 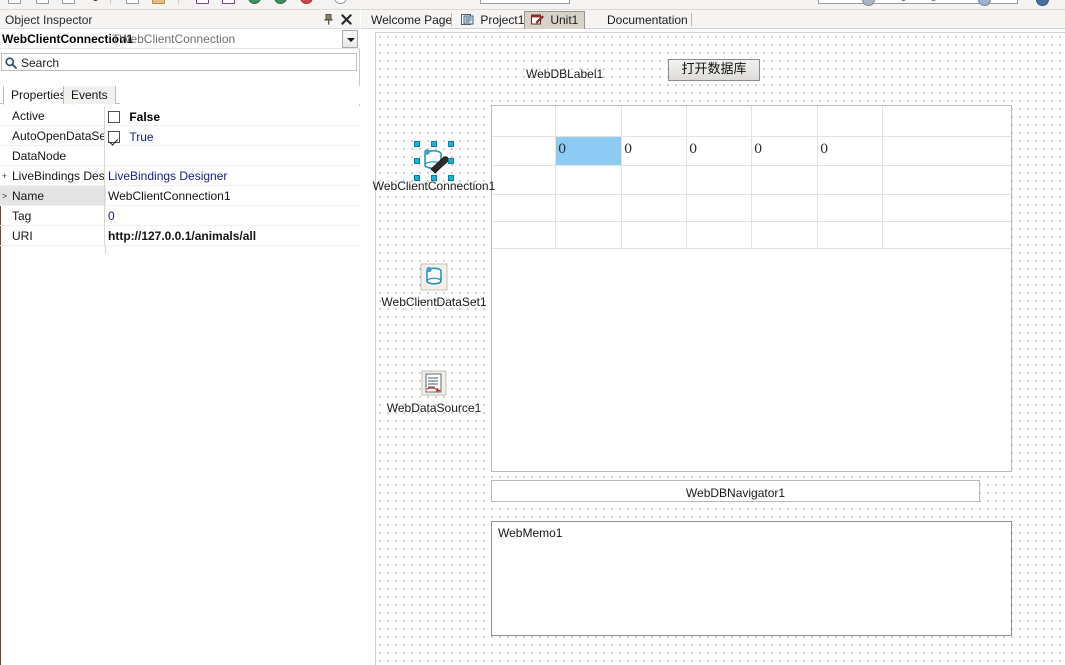 I want to click on toolbar-combo-left, so click(x=525, y=2).